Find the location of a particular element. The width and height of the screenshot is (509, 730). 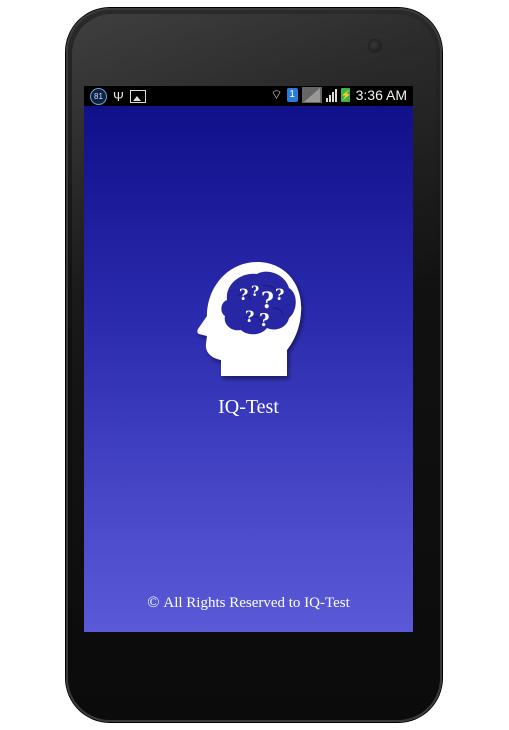

copyright-icon: © is located at coordinates (153, 602).